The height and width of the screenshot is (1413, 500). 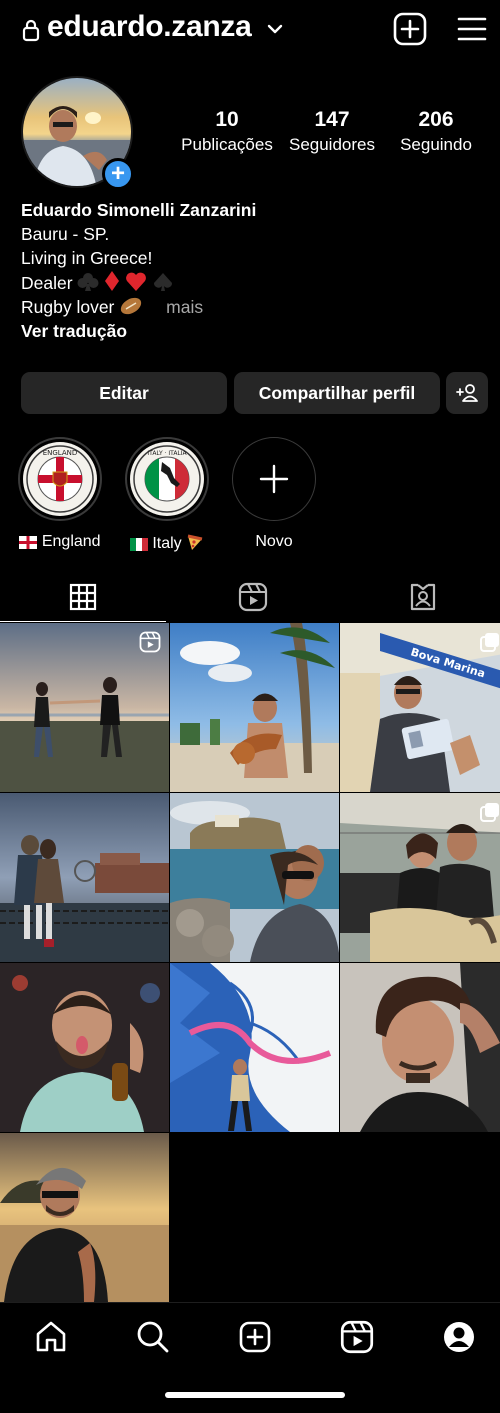 What do you see at coordinates (251, 307) in the screenshot?
I see `bio-line-rugby: Rugby lover mais` at bounding box center [251, 307].